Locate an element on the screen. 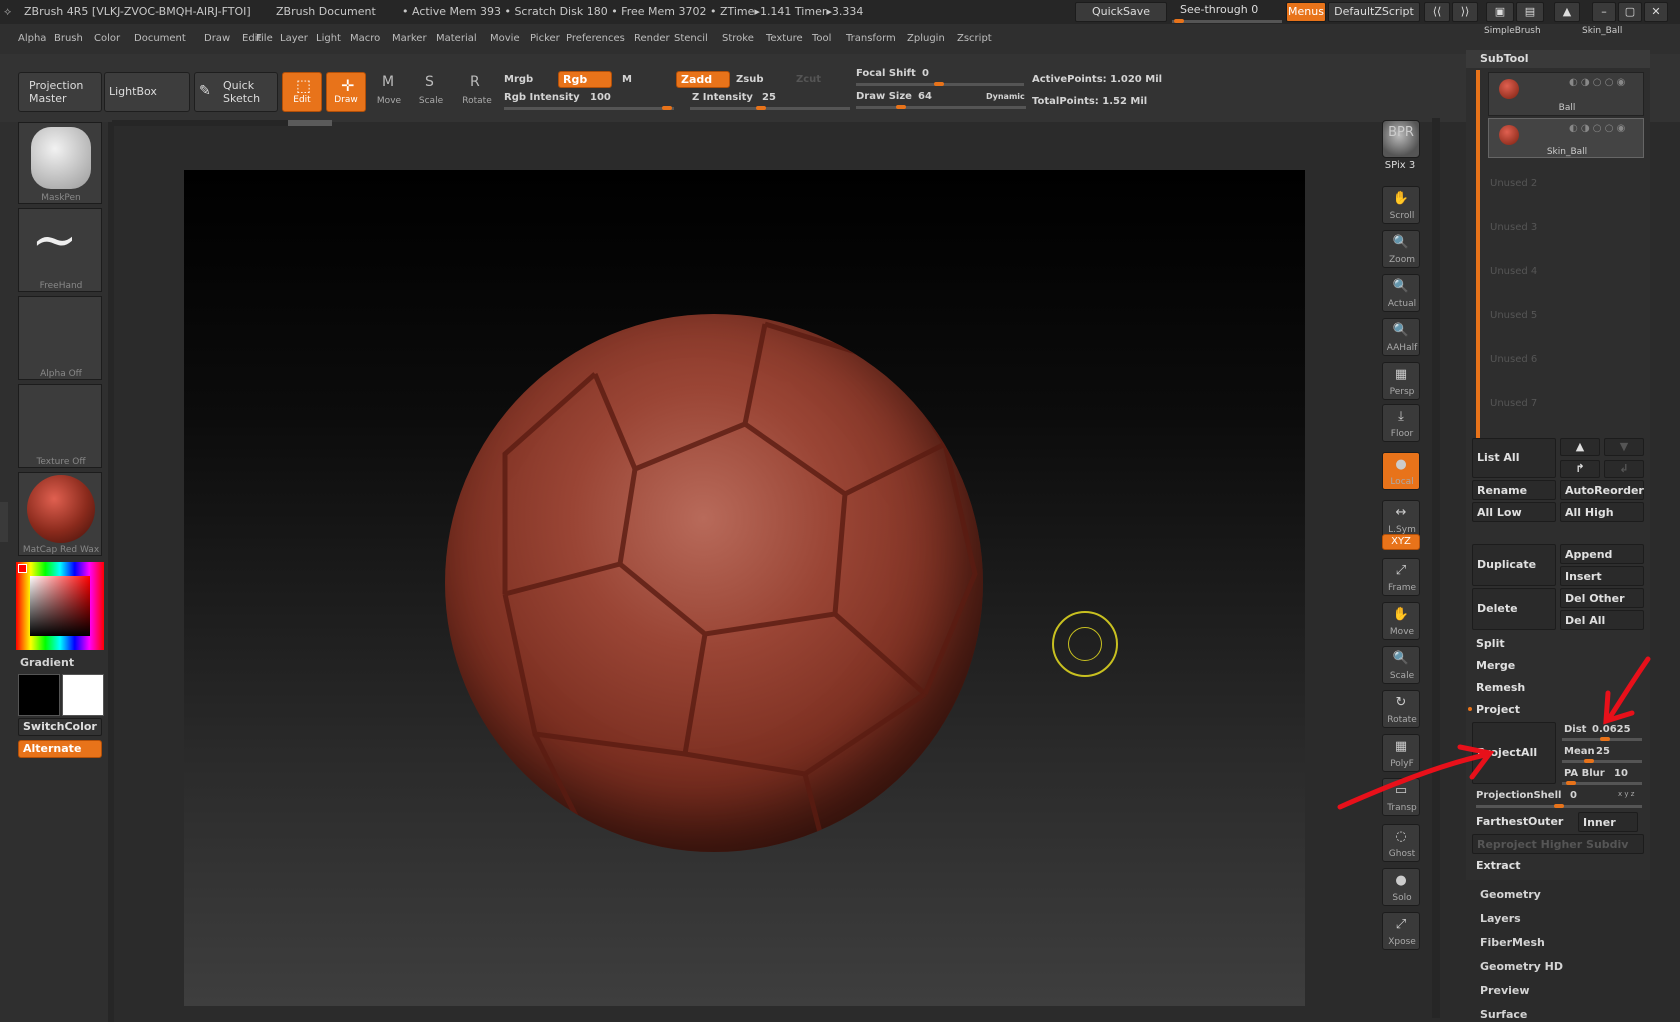 Image resolution: width=1680 pixels, height=1022 pixels. geometry-subpalette: Geometry is located at coordinates (1510, 894).